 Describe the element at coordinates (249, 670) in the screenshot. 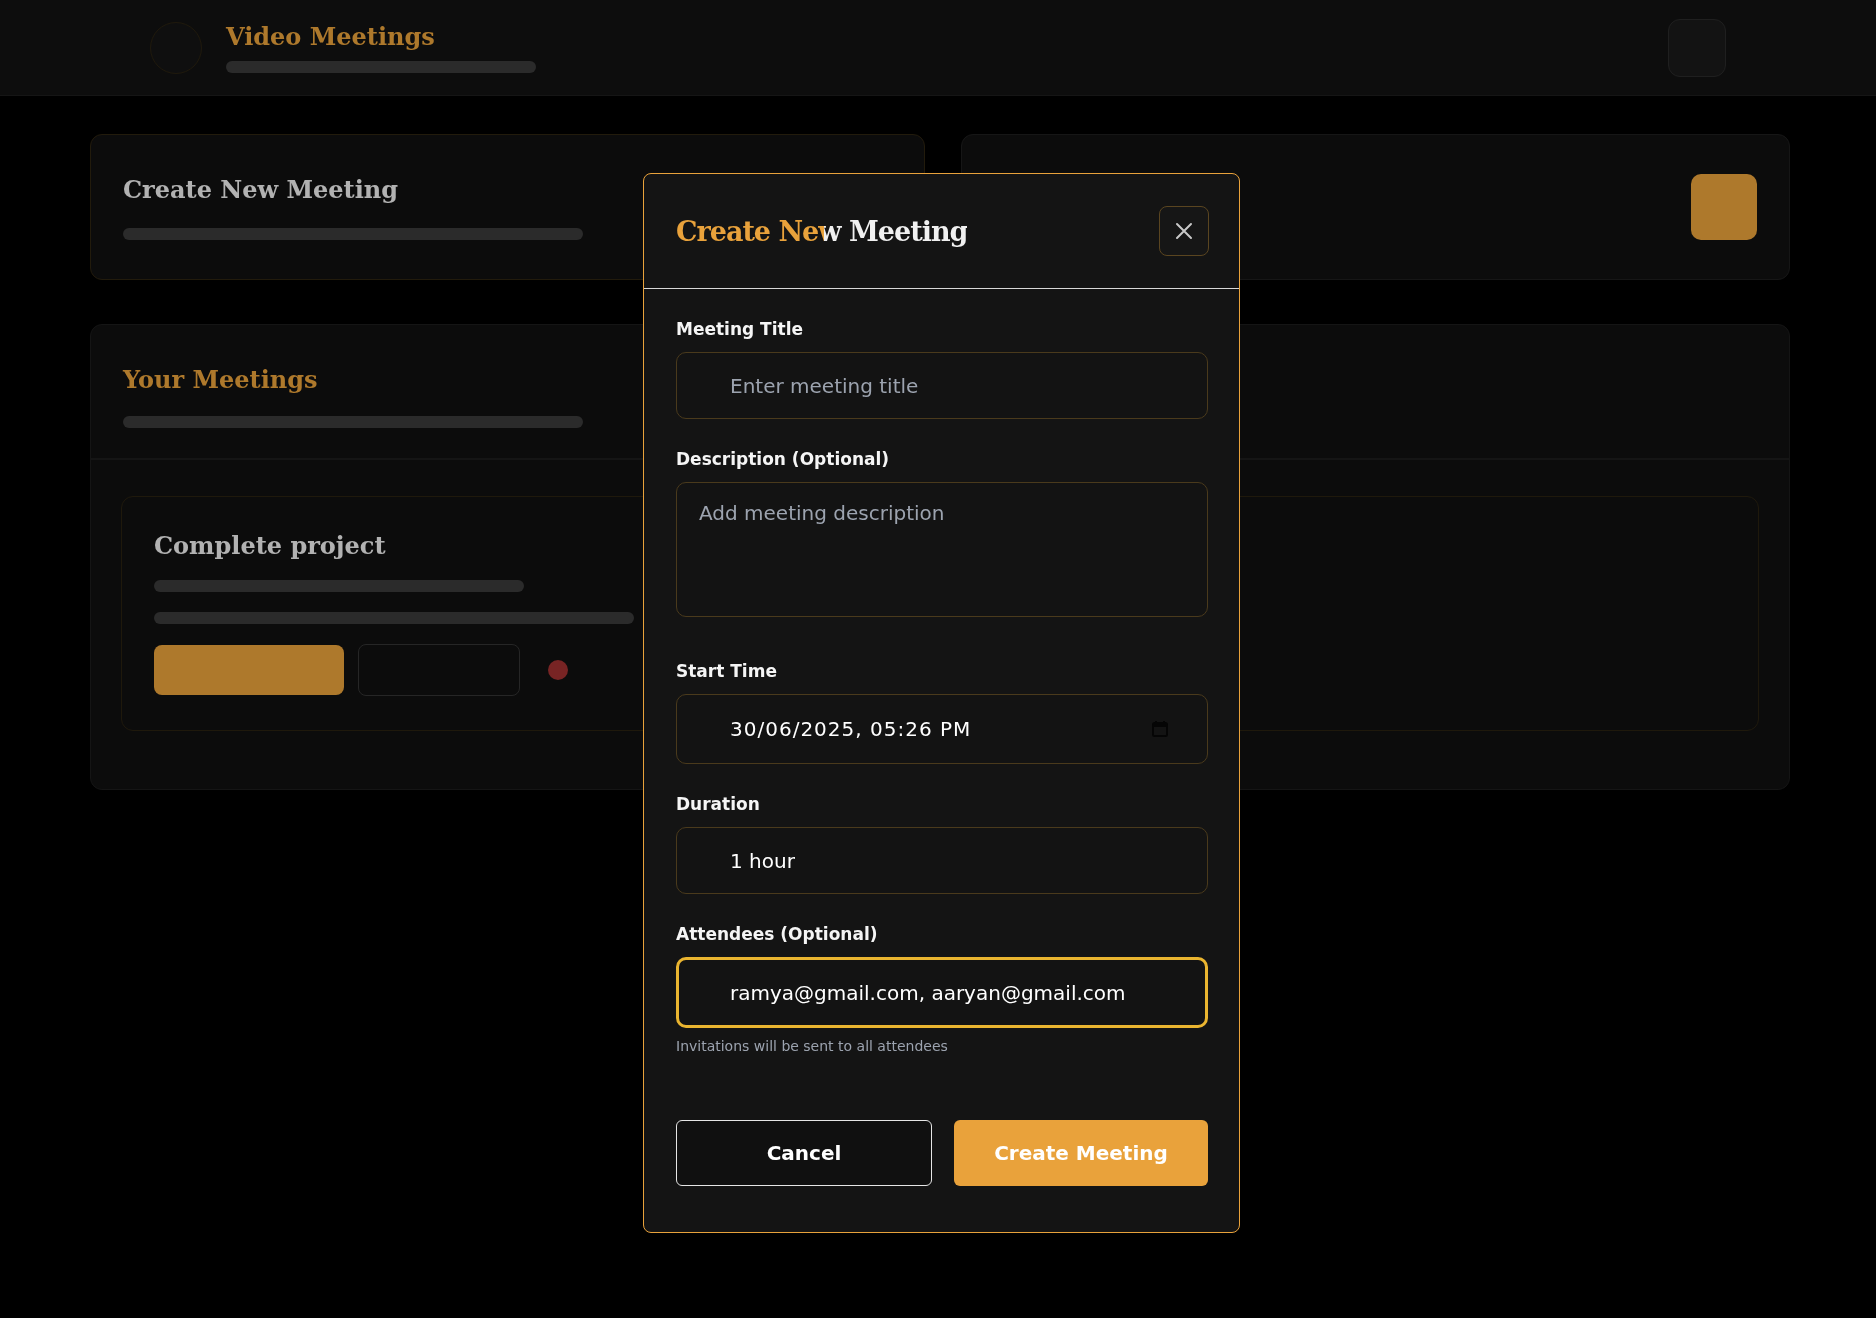

I see `join-button` at that location.